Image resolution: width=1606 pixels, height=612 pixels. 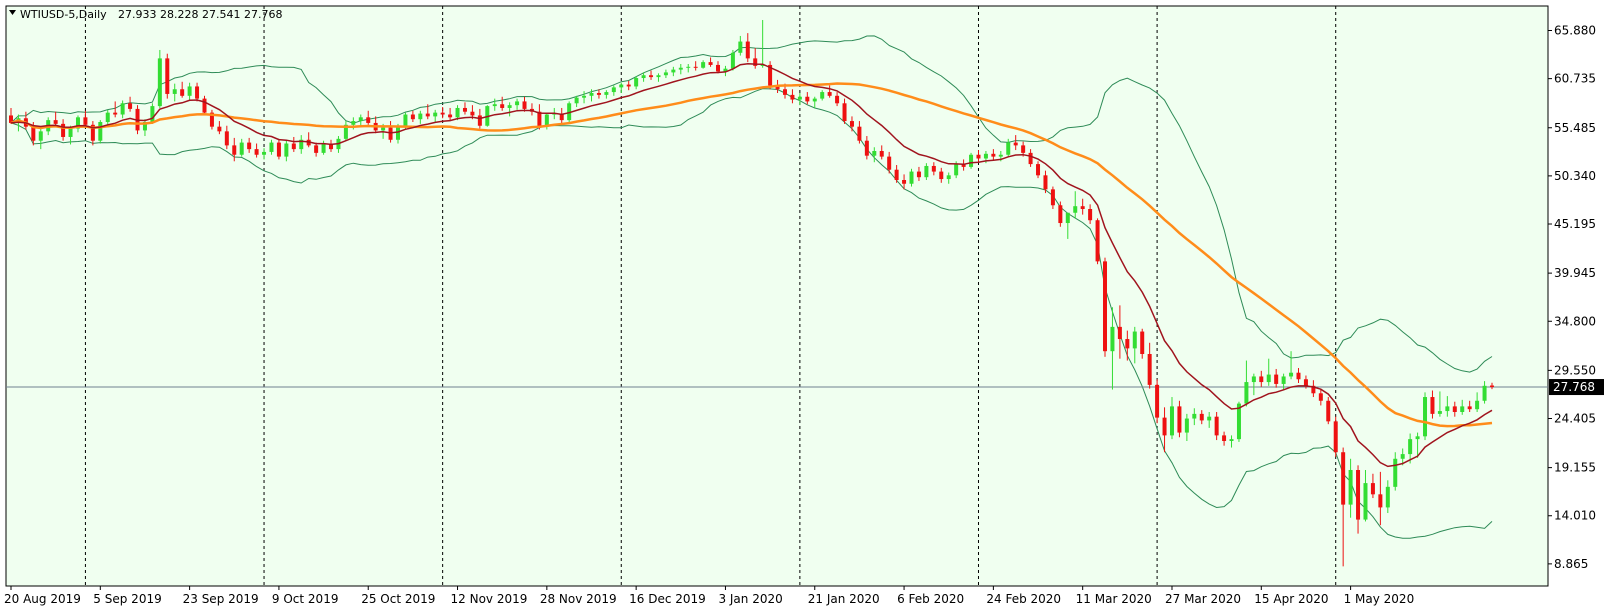 What do you see at coordinates (667, 599) in the screenshot?
I see `x-tick-label: 16 Dec 2019` at bounding box center [667, 599].